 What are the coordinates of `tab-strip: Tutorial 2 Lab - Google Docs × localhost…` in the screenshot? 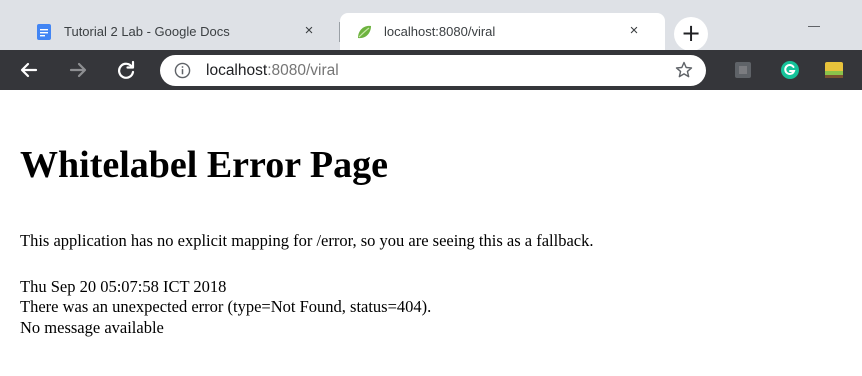 It's located at (431, 25).